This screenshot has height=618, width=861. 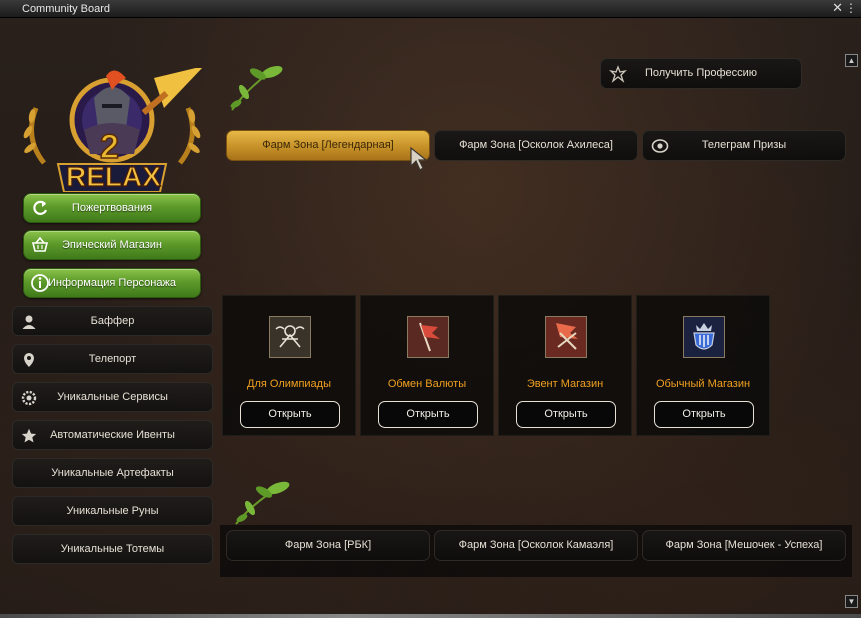 I want to click on donations-label: Пожертвования, so click(x=112, y=208).